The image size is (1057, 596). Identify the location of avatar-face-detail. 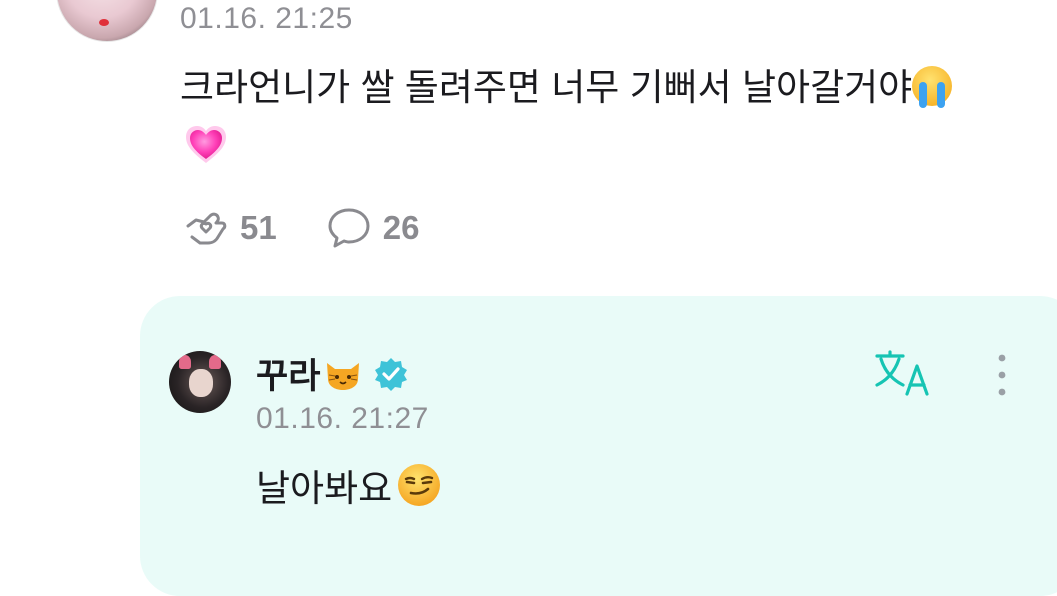
(201, 383).